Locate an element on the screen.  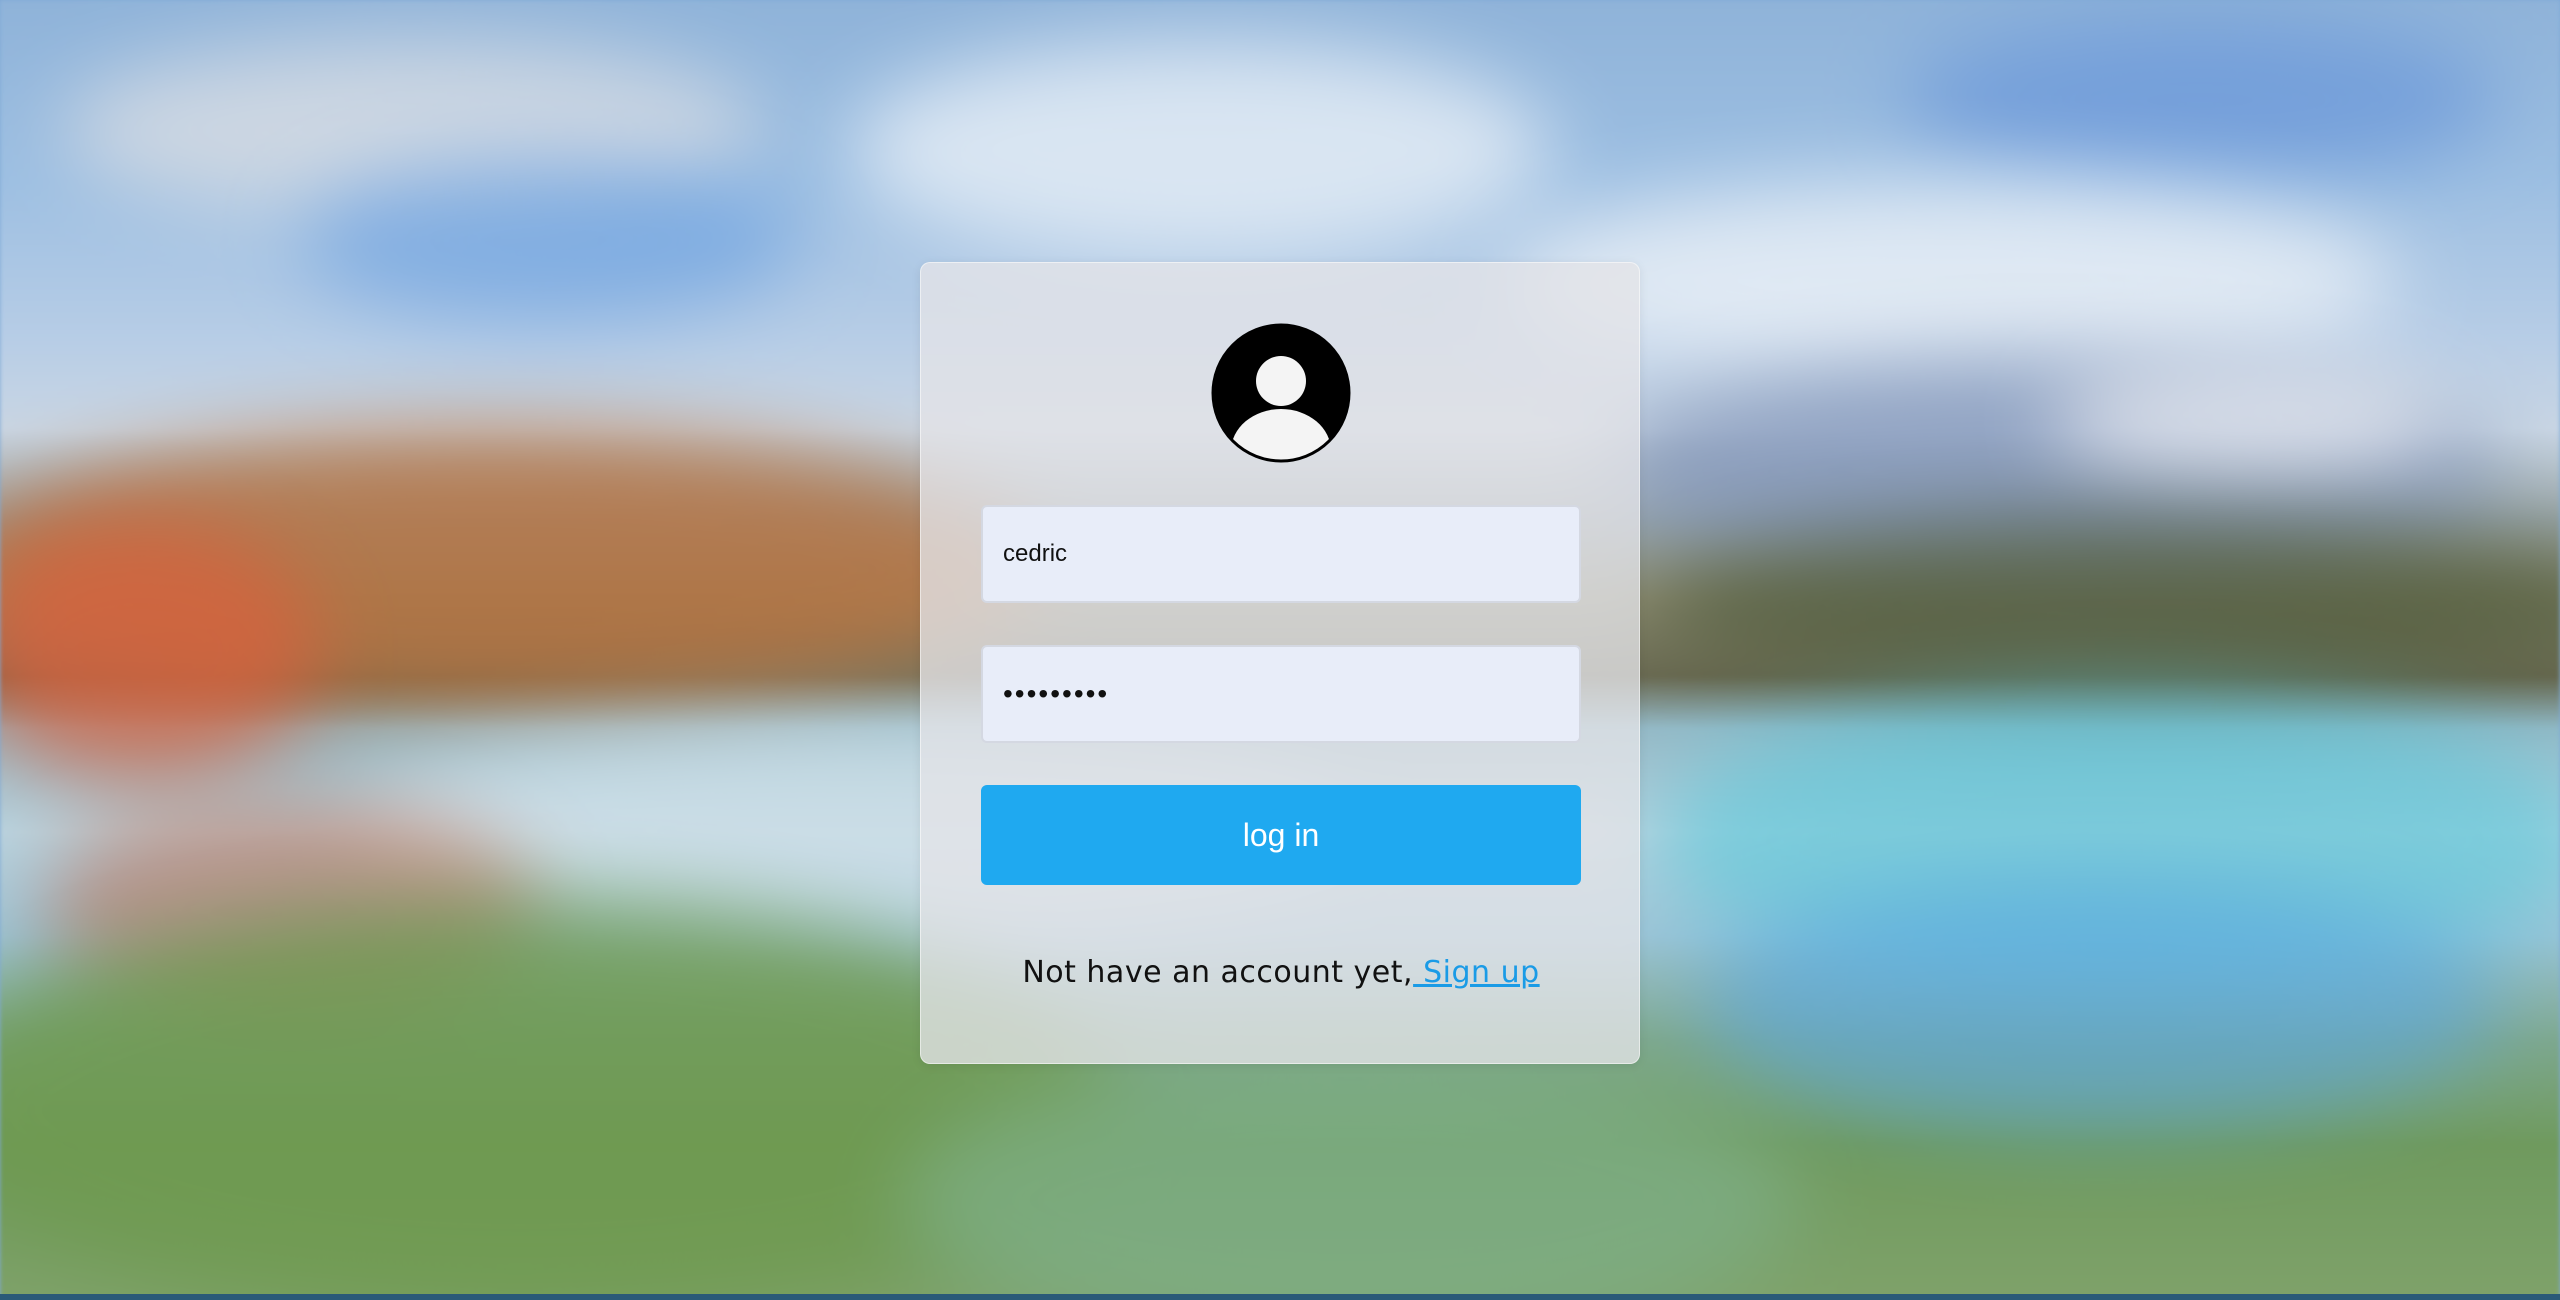
user-avatar-icon is located at coordinates (1281, 393).